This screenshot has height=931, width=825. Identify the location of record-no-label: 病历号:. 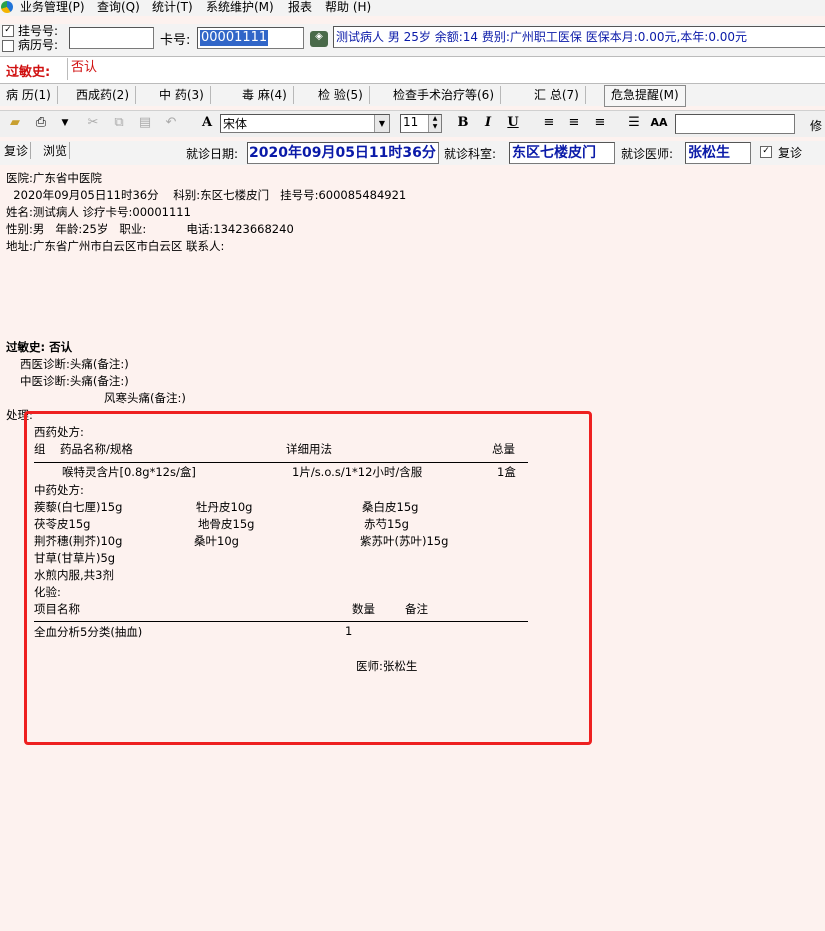
(38, 45).